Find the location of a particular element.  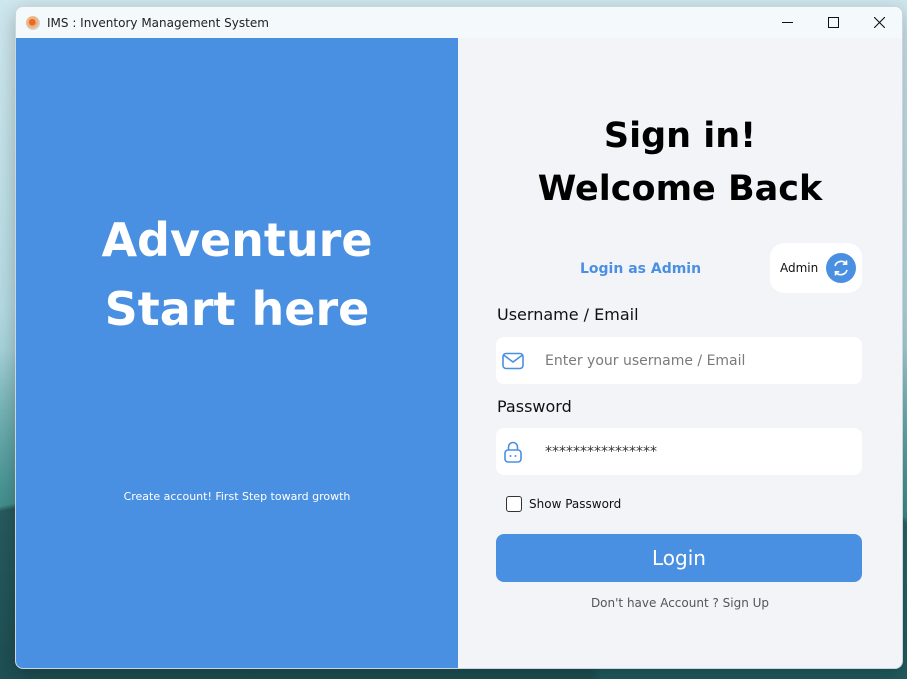

refresh-icon is located at coordinates (841, 268).